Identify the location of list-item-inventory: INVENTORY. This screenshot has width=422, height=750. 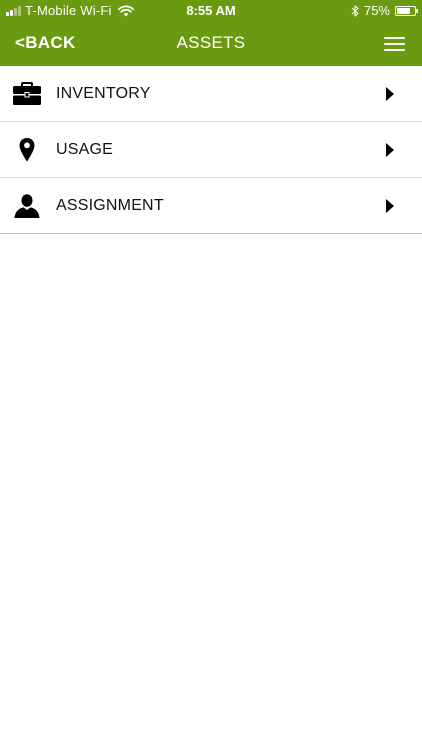
(211, 94).